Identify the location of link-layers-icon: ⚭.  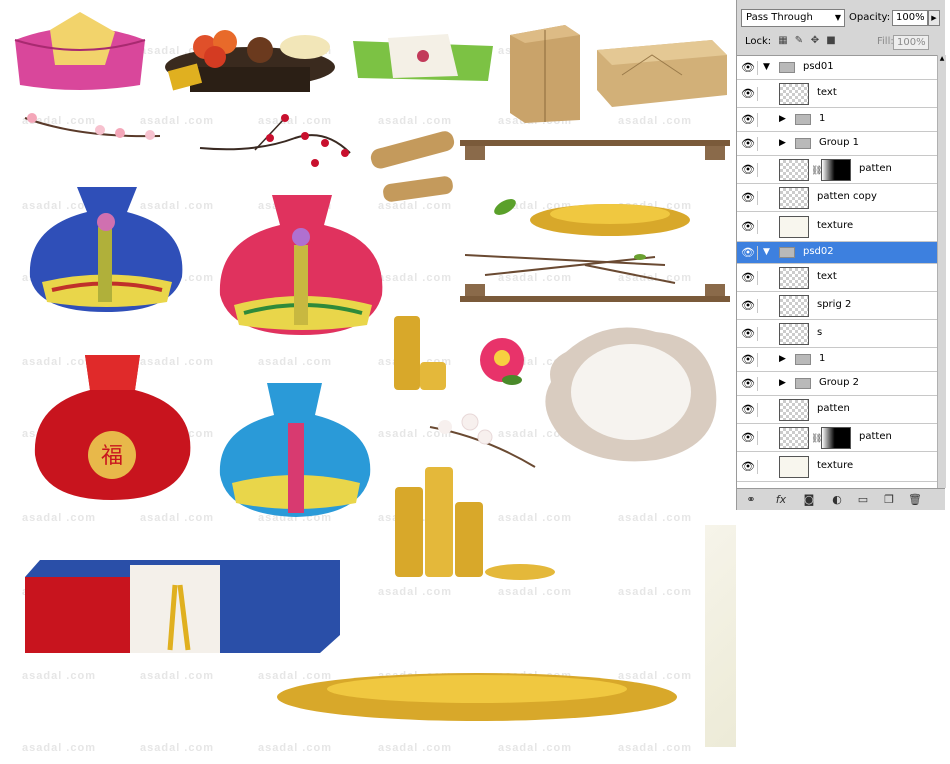
(751, 500).